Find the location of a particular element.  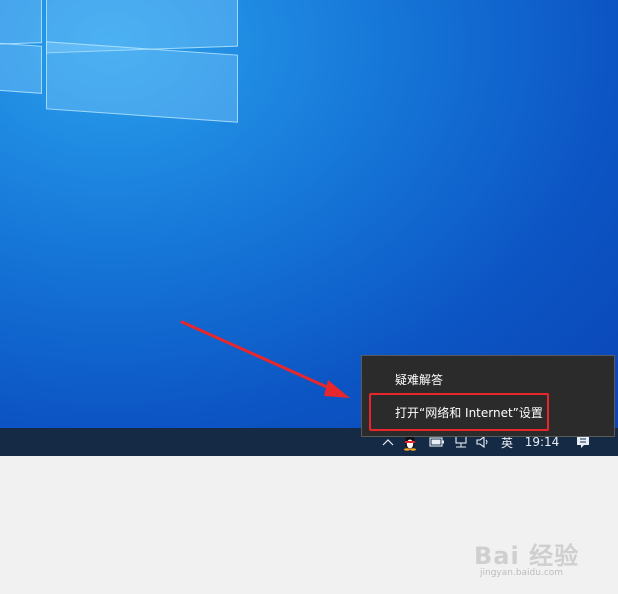

watermark-logo-text: Bai 经验 is located at coordinates (527, 556).